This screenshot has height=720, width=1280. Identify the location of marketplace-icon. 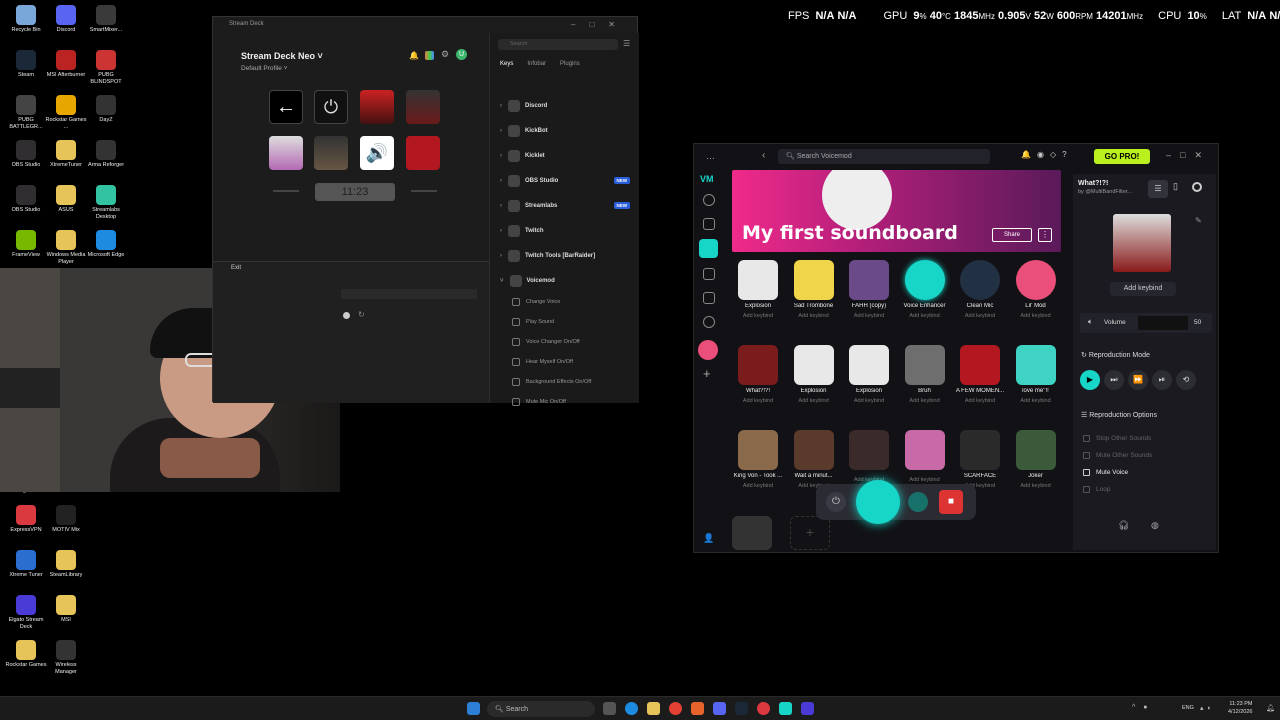
(429, 55).